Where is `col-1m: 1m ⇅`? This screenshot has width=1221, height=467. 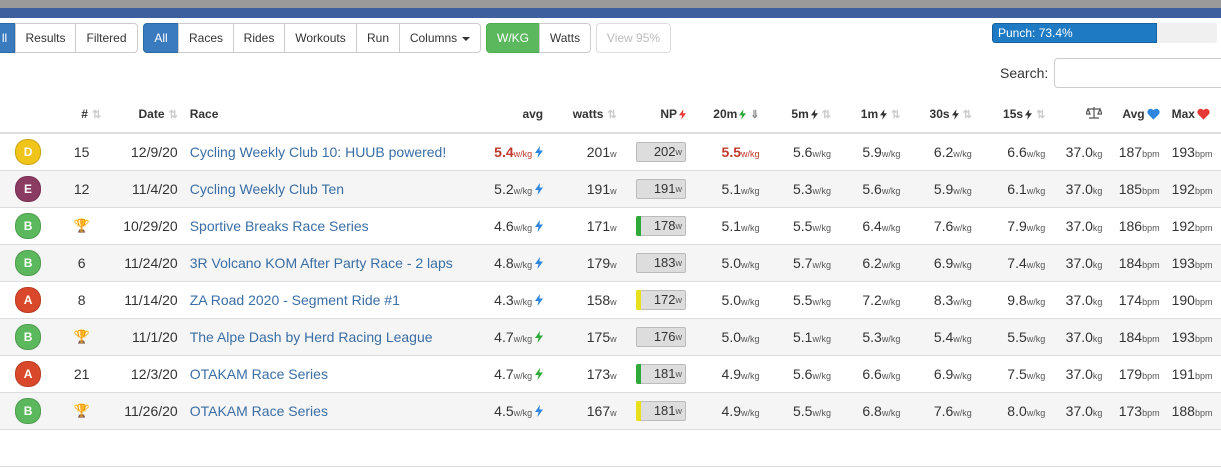
col-1m: 1m ⇅ is located at coordinates (871, 115).